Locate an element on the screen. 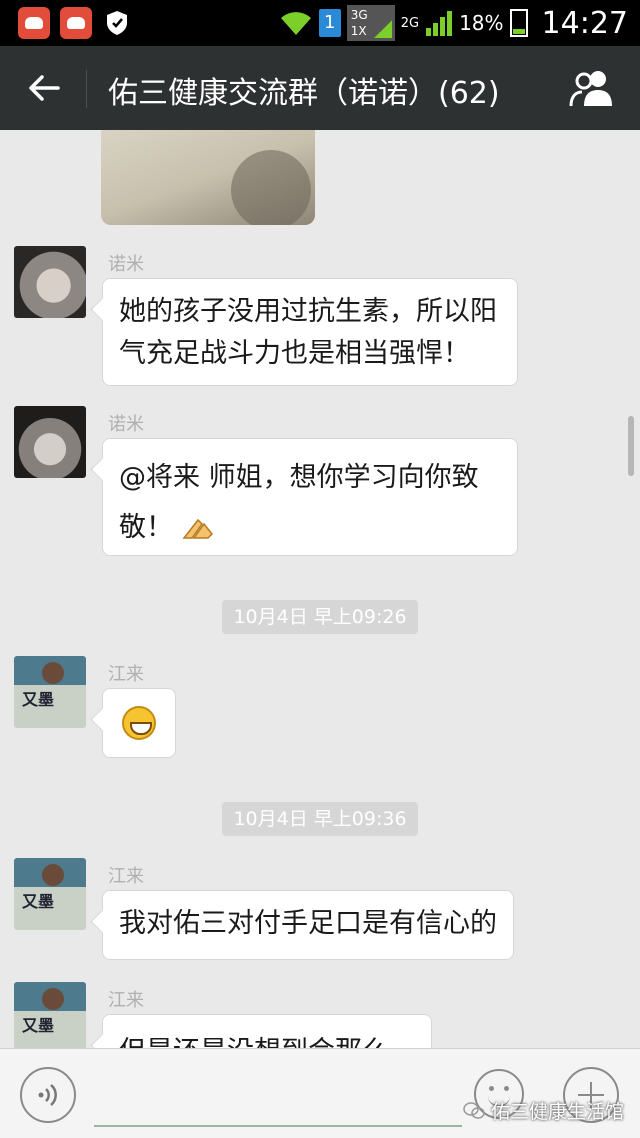 The image size is (640, 1138). group-members-button is located at coordinates (592, 88).